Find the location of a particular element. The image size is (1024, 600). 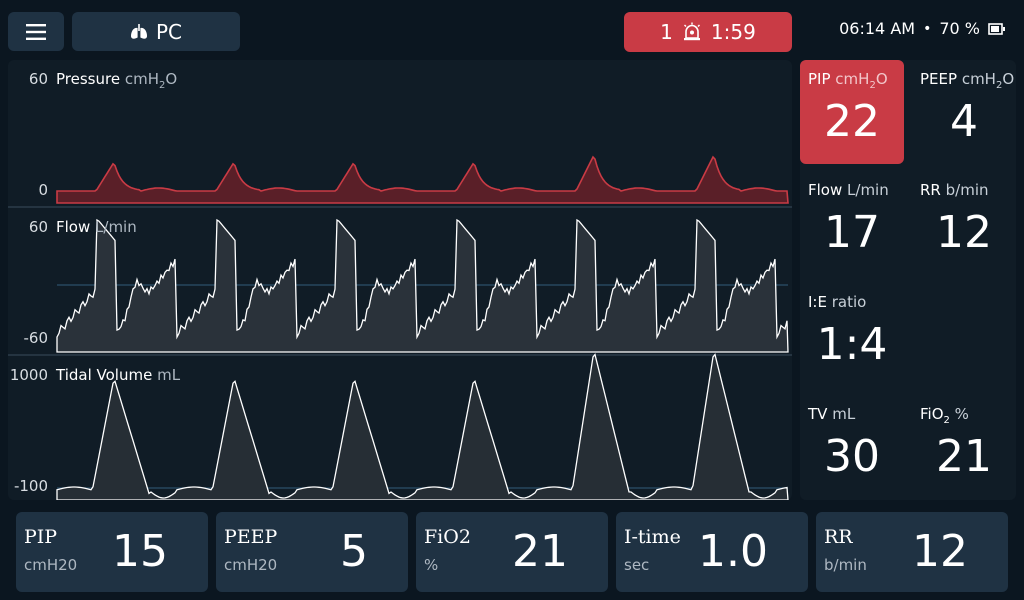

setting-rr: RR b/min 12 is located at coordinates (912, 552).